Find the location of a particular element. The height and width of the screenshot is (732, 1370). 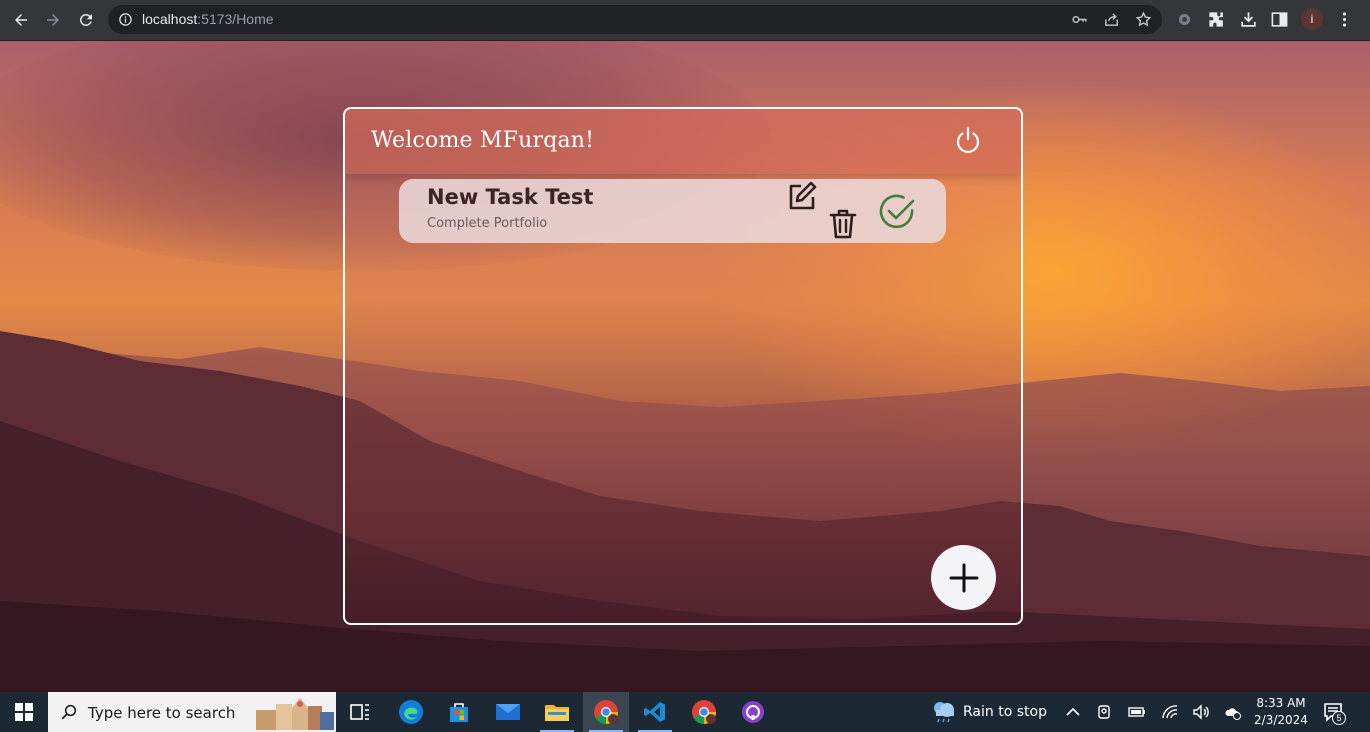

delete-trash-icon is located at coordinates (843, 223).